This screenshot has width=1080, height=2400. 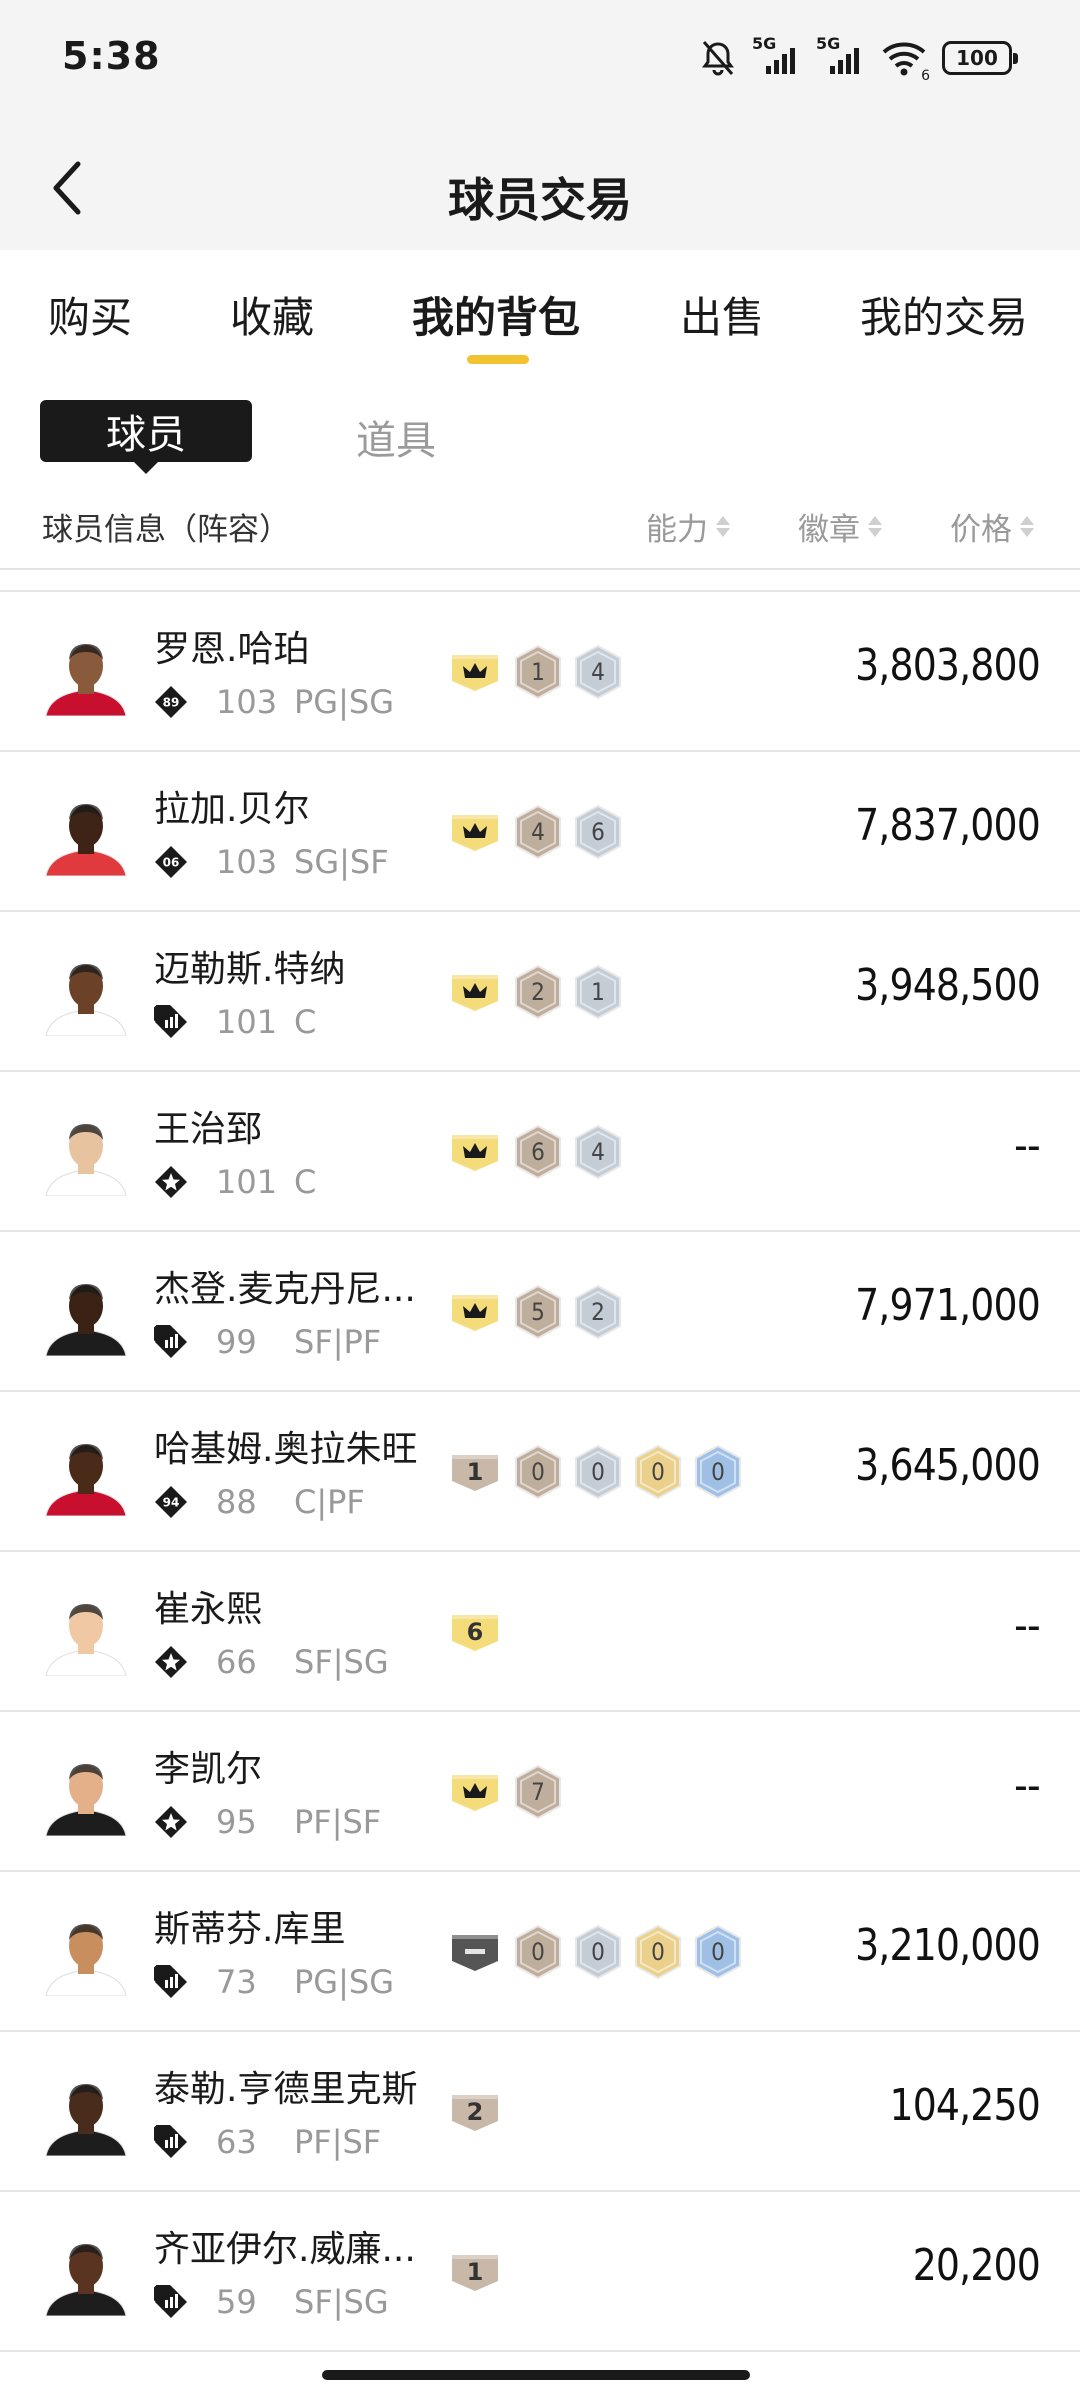 I want to click on badge-count: 1, so click(x=538, y=672).